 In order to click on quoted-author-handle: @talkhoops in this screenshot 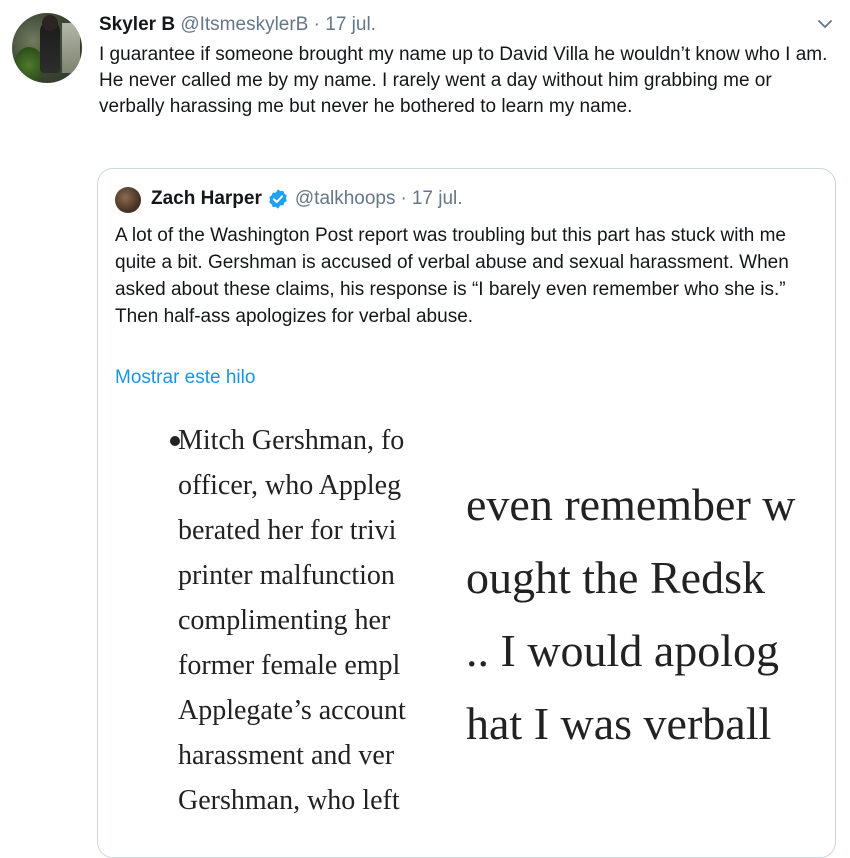, I will do `click(345, 199)`.